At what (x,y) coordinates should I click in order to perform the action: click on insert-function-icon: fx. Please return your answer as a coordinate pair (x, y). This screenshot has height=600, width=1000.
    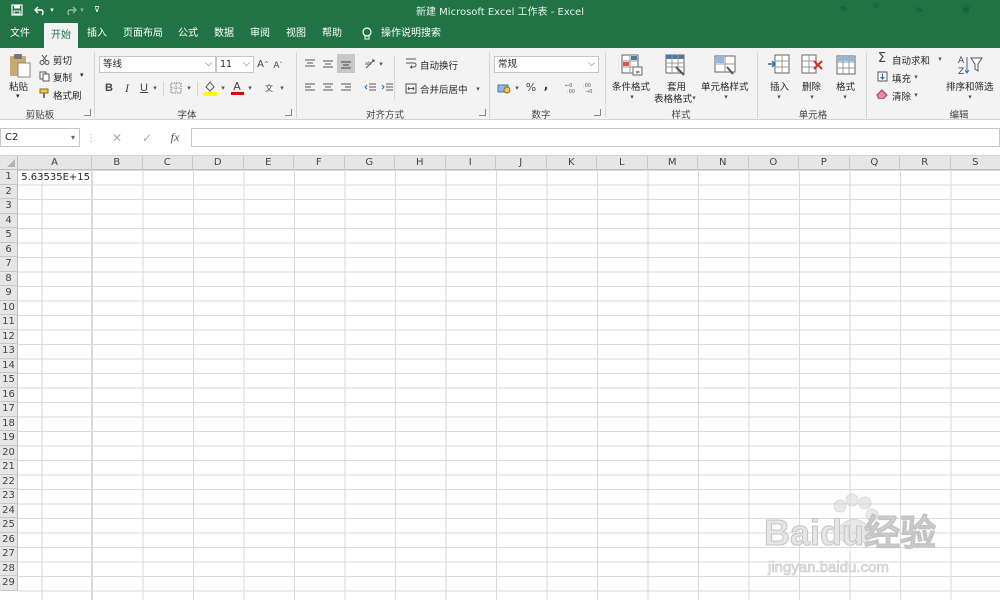
    Looking at the image, I should click on (175, 137).